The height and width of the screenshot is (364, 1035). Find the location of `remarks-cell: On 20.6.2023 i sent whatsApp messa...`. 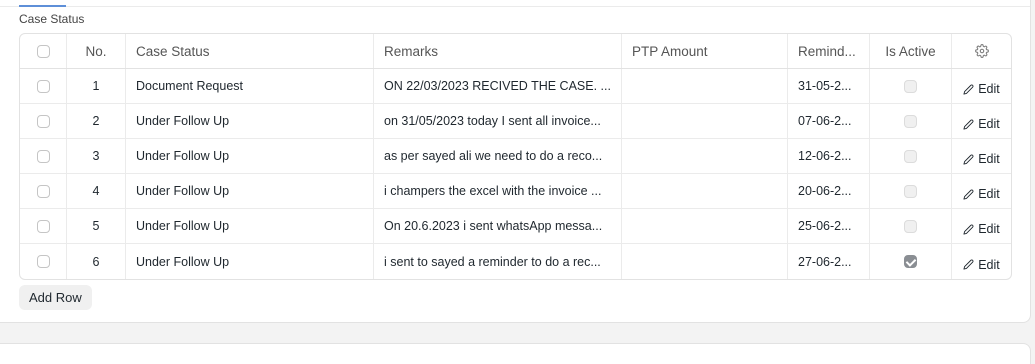

remarks-cell: On 20.6.2023 i sent whatsApp messa... is located at coordinates (498, 226).